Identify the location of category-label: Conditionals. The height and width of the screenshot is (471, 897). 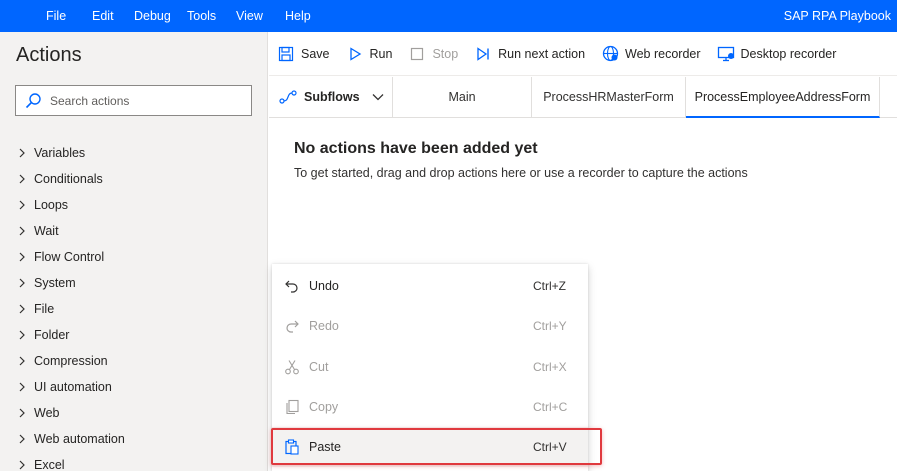
(68, 179).